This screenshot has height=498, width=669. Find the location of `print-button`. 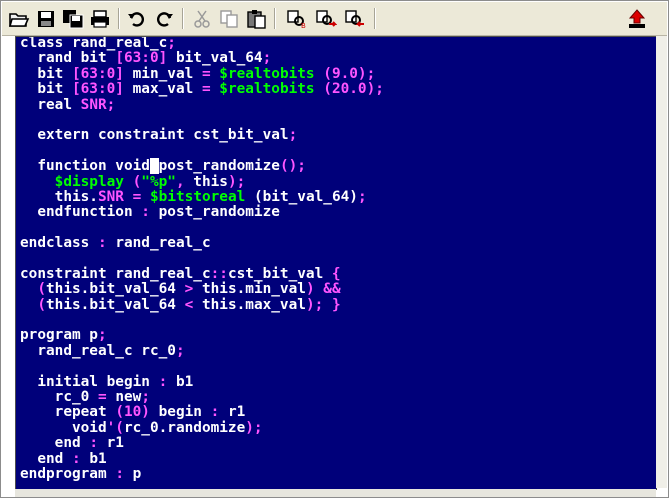

print-button is located at coordinates (100, 18).